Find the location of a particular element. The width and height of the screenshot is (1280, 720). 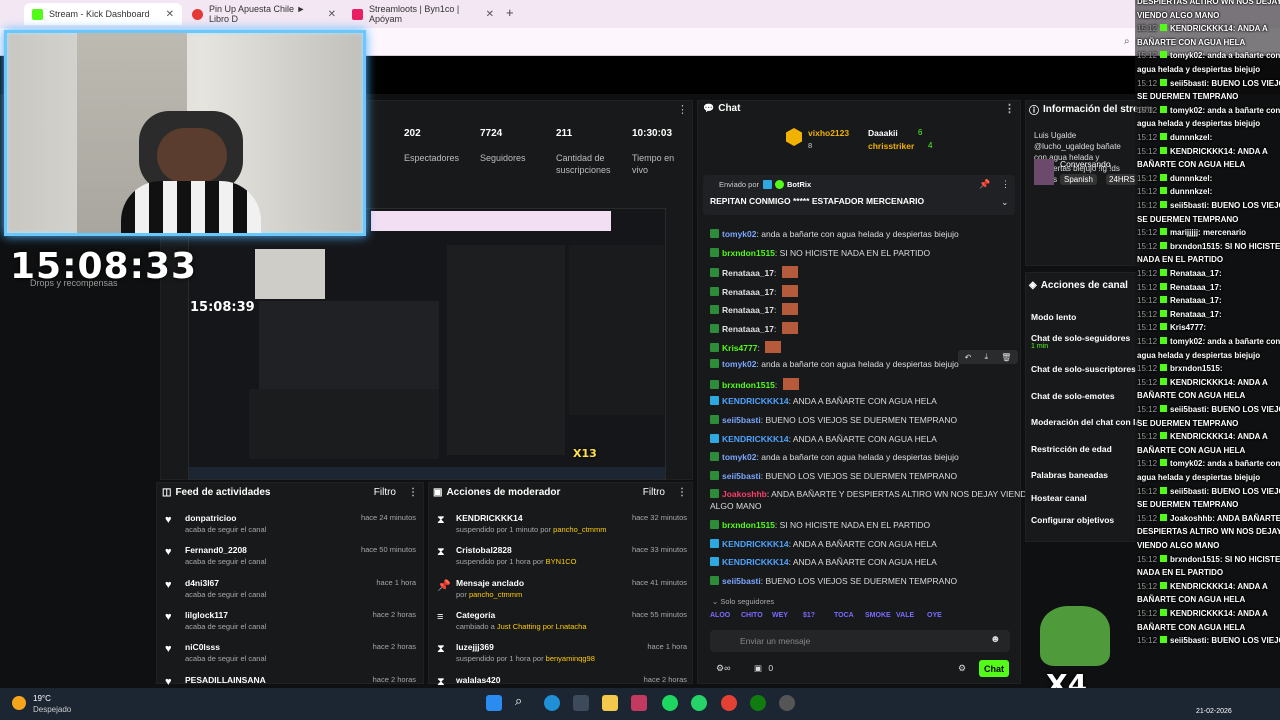

whatsapp-icon is located at coordinates (699, 703).